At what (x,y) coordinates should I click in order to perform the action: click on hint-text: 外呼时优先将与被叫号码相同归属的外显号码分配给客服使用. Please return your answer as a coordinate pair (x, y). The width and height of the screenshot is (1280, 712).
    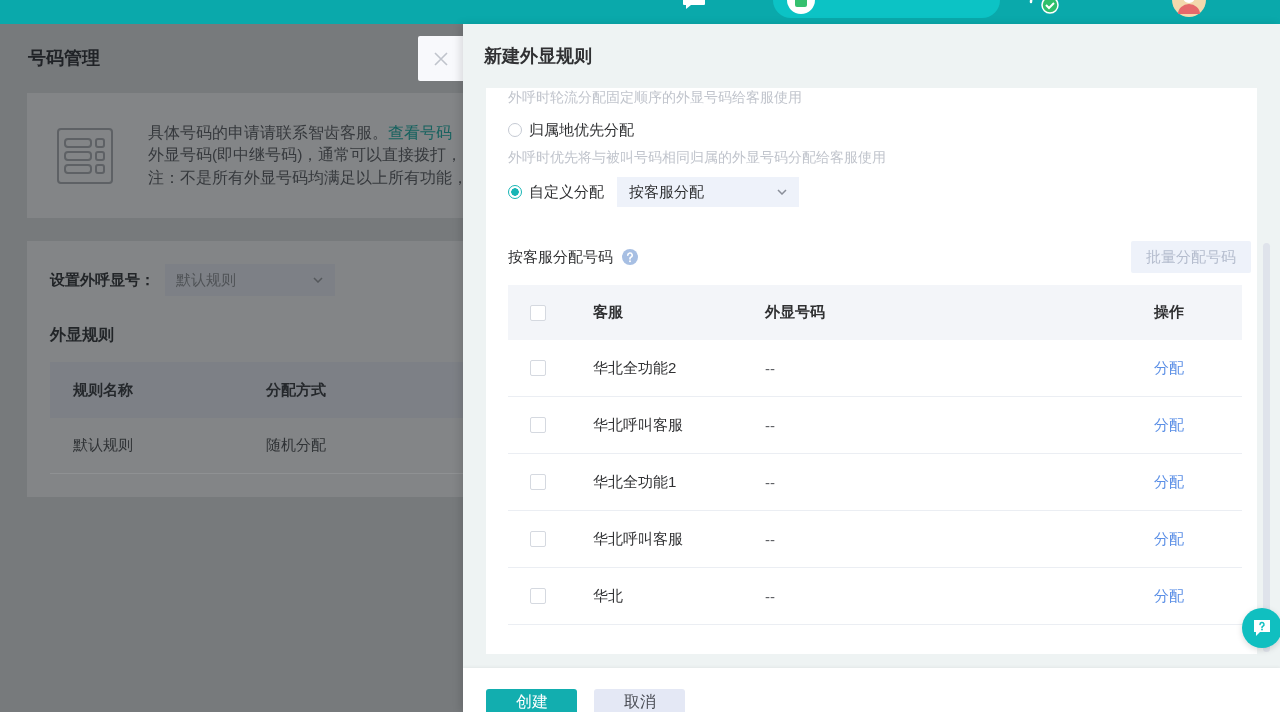
    Looking at the image, I should click on (697, 157).